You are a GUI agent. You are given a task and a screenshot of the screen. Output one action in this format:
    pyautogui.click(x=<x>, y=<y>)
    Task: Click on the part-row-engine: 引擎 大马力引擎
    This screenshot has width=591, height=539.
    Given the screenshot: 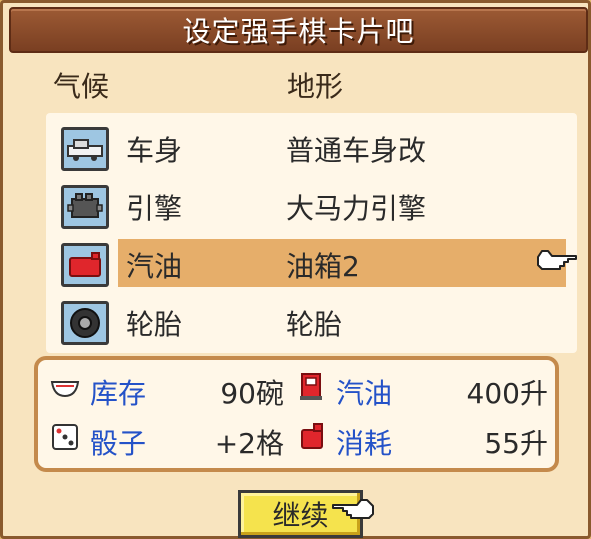 What is the action you would take?
    pyautogui.click(x=311, y=208)
    